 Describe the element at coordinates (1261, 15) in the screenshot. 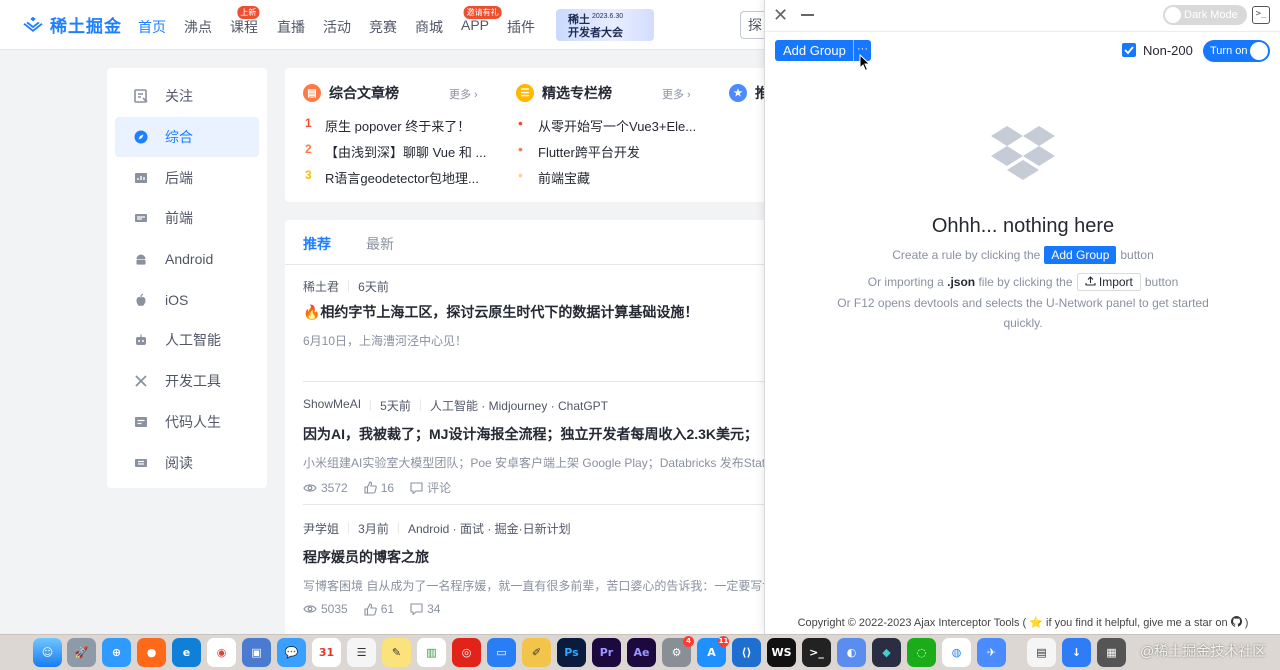

I see `devtools-icon: >_` at that location.